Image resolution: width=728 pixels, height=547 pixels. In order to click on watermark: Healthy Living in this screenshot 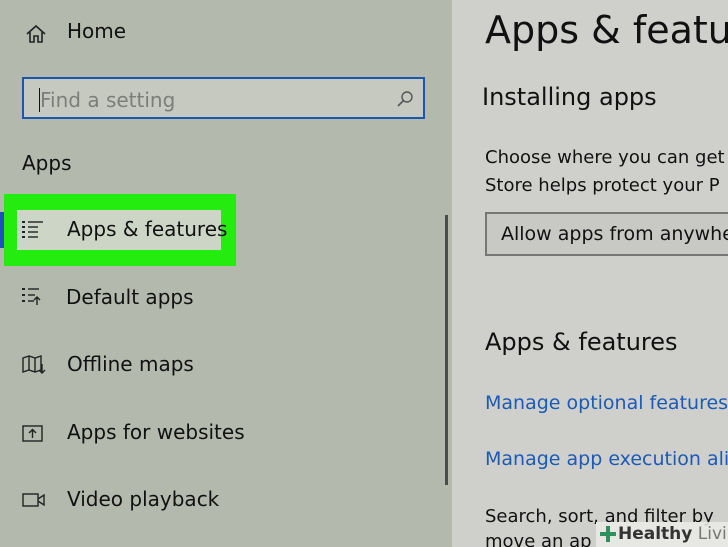, I will do `click(662, 534)`.